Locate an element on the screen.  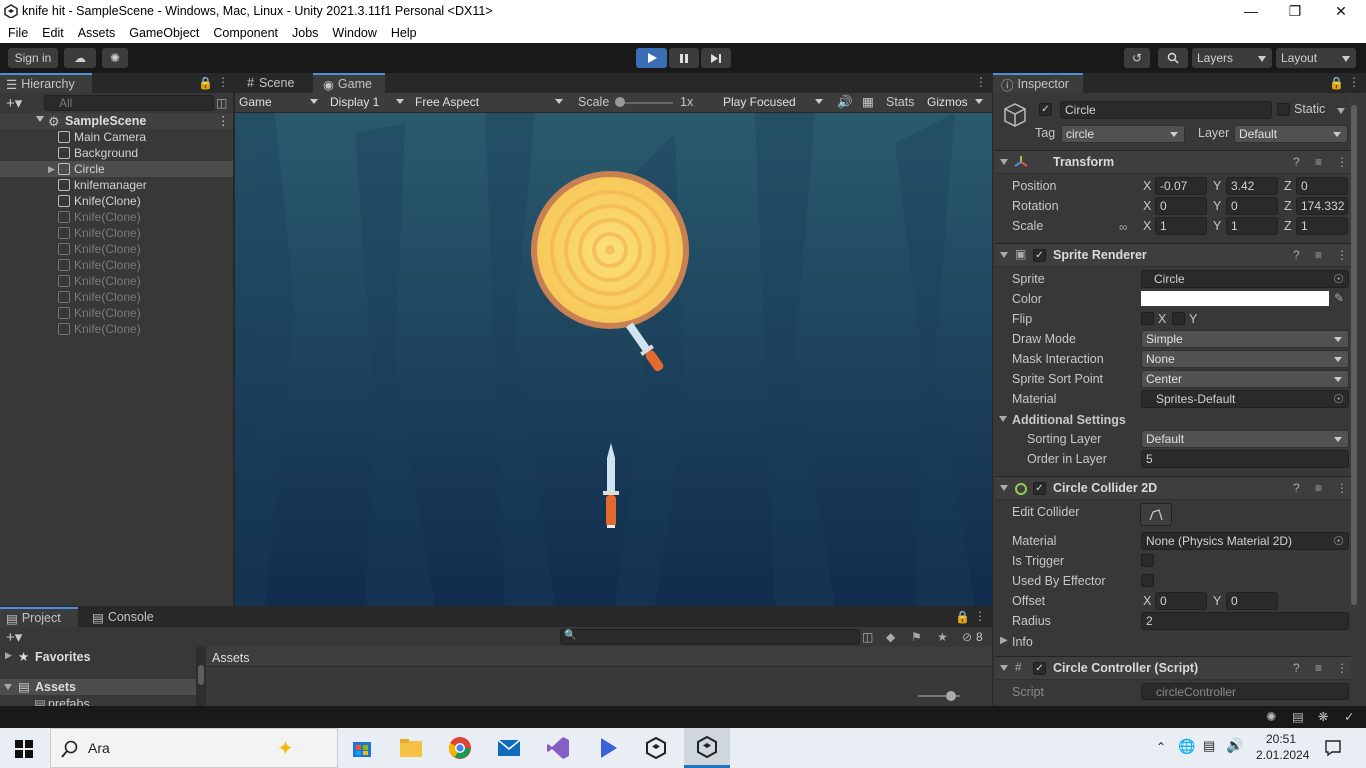
view-menu-icon: ⋮ is located at coordinates (981, 82).